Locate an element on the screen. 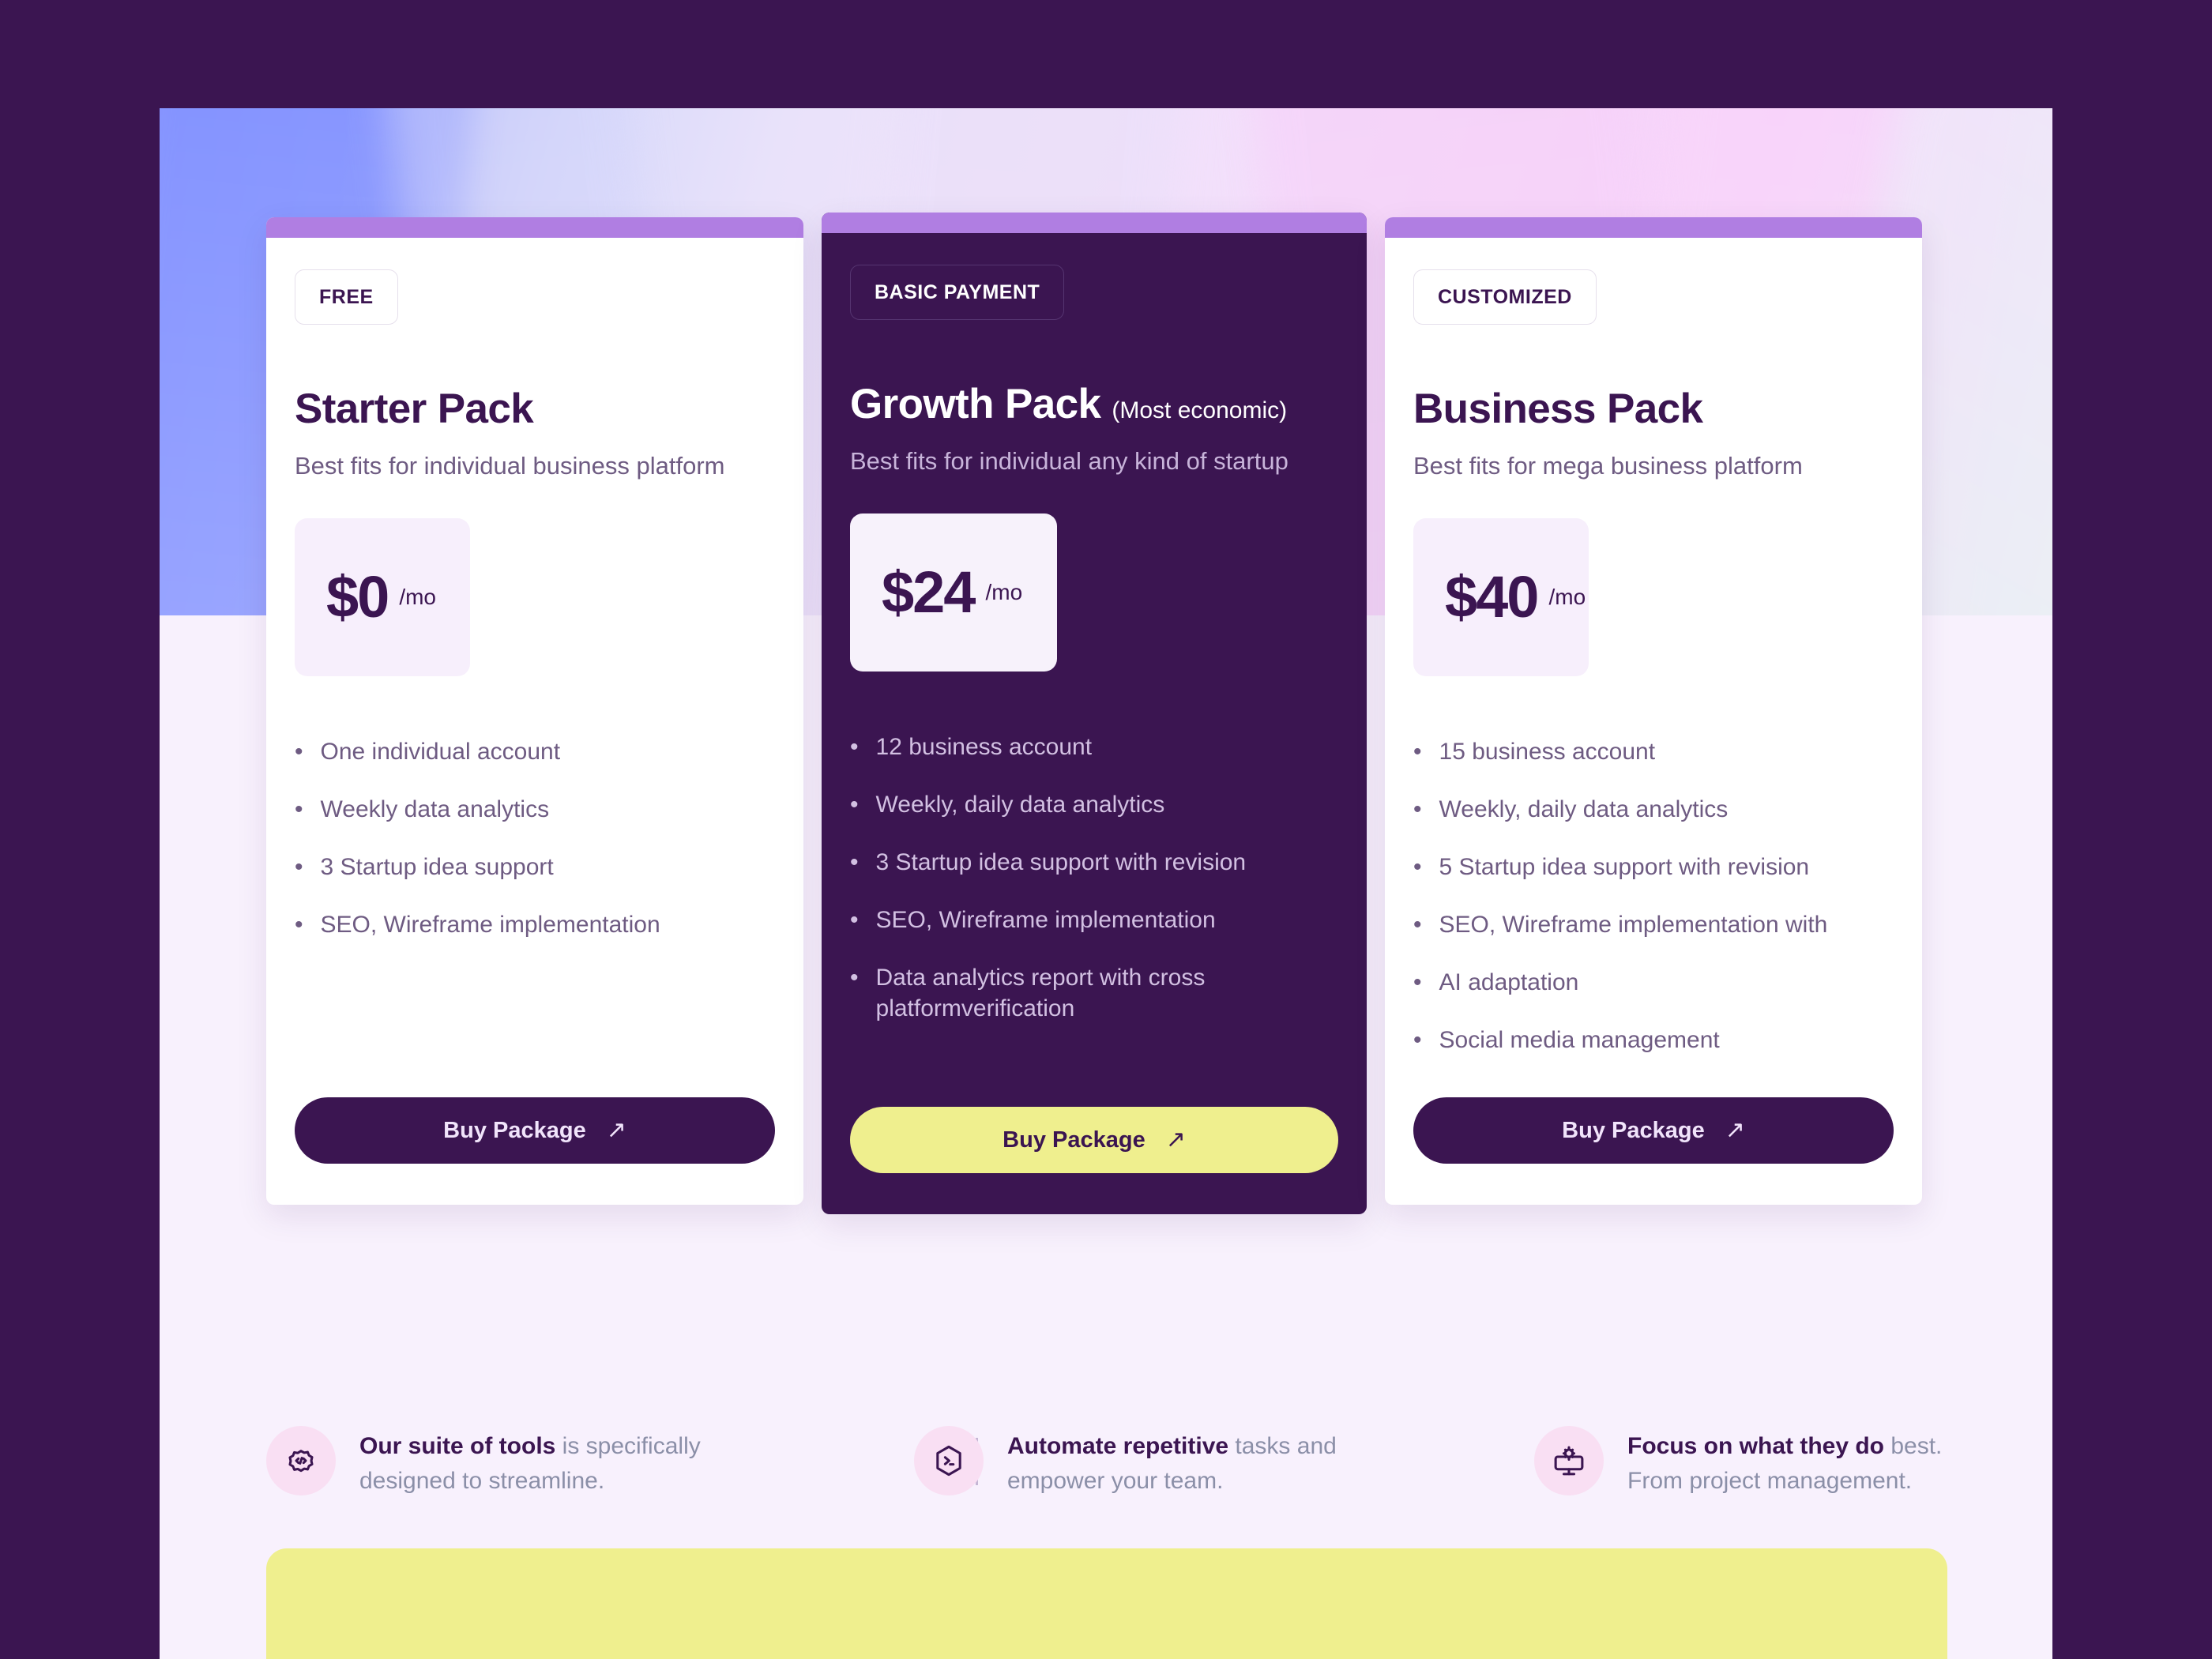  feature-item: • 5 Startup idea support with revision is located at coordinates (1653, 867).